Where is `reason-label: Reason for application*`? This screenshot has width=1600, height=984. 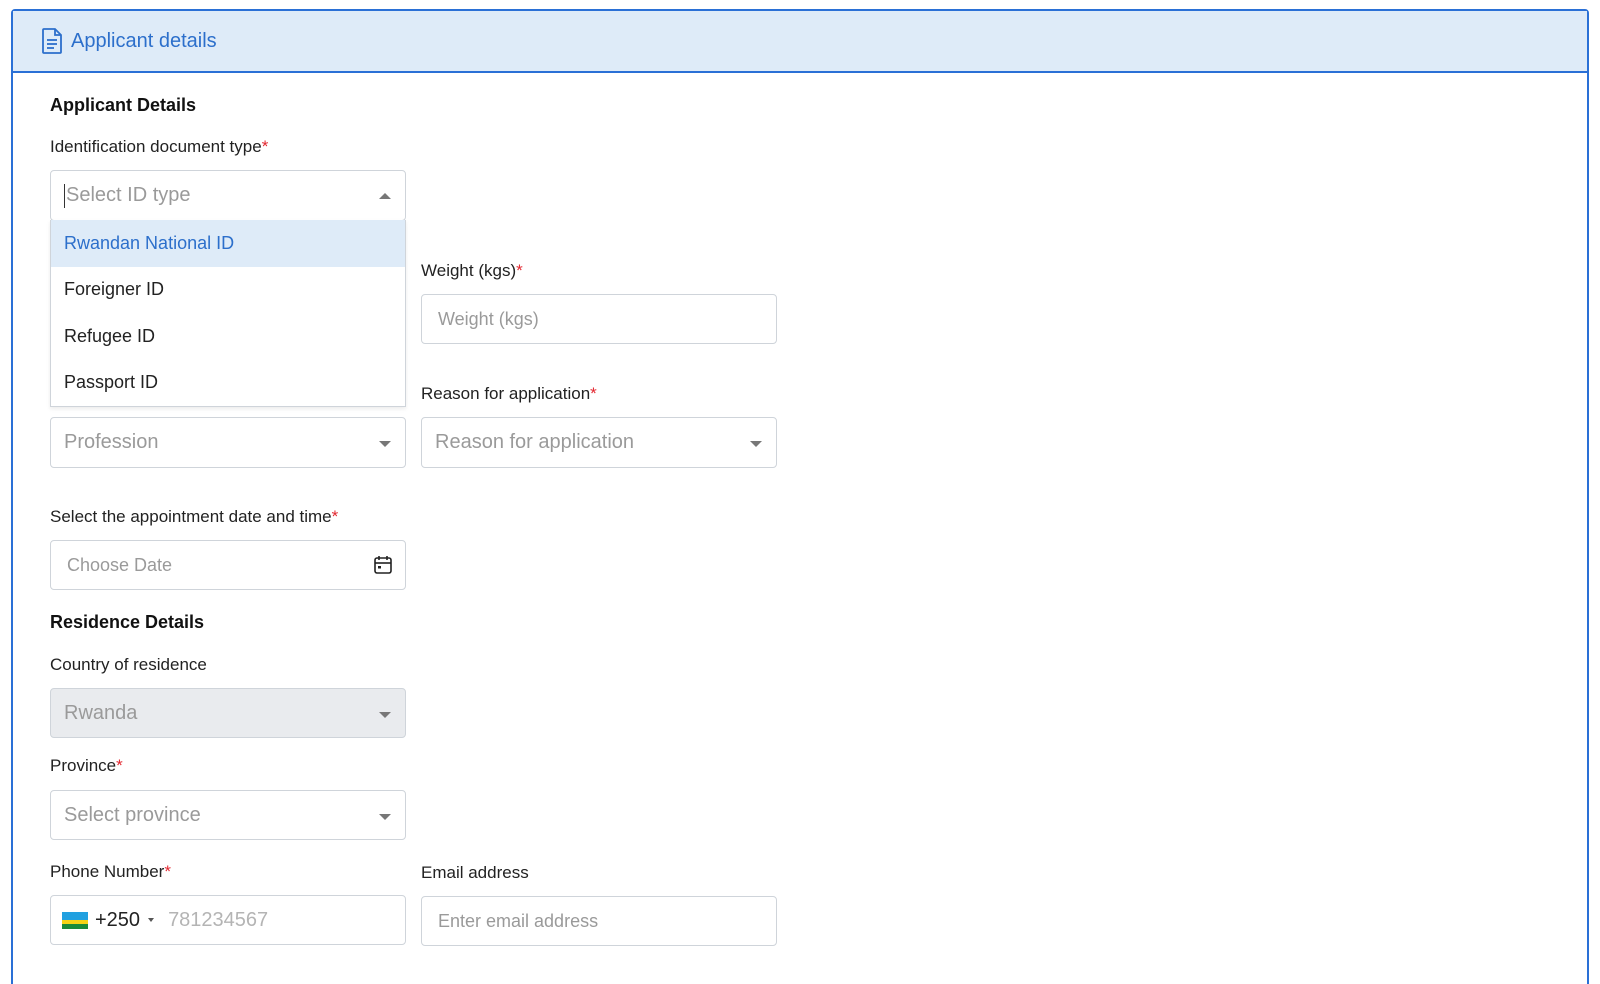 reason-label: Reason for application* is located at coordinates (509, 393).